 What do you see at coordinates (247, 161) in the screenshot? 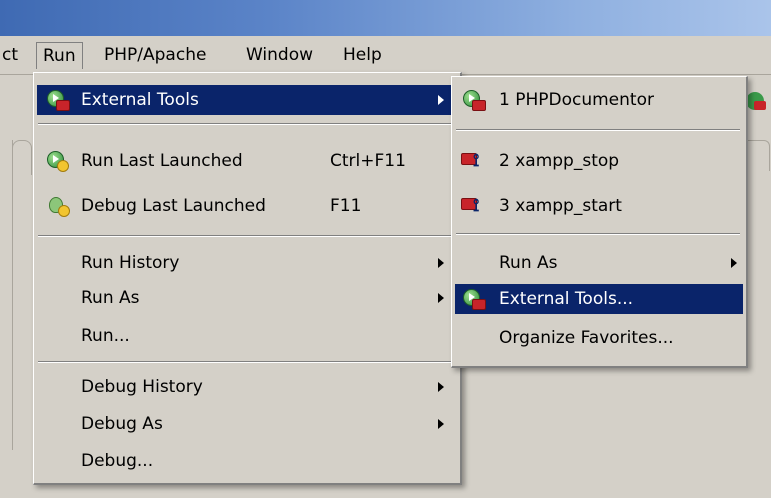
I see `menu-item-run-last-launched: Run Last Launched Ctrl+F11` at bounding box center [247, 161].